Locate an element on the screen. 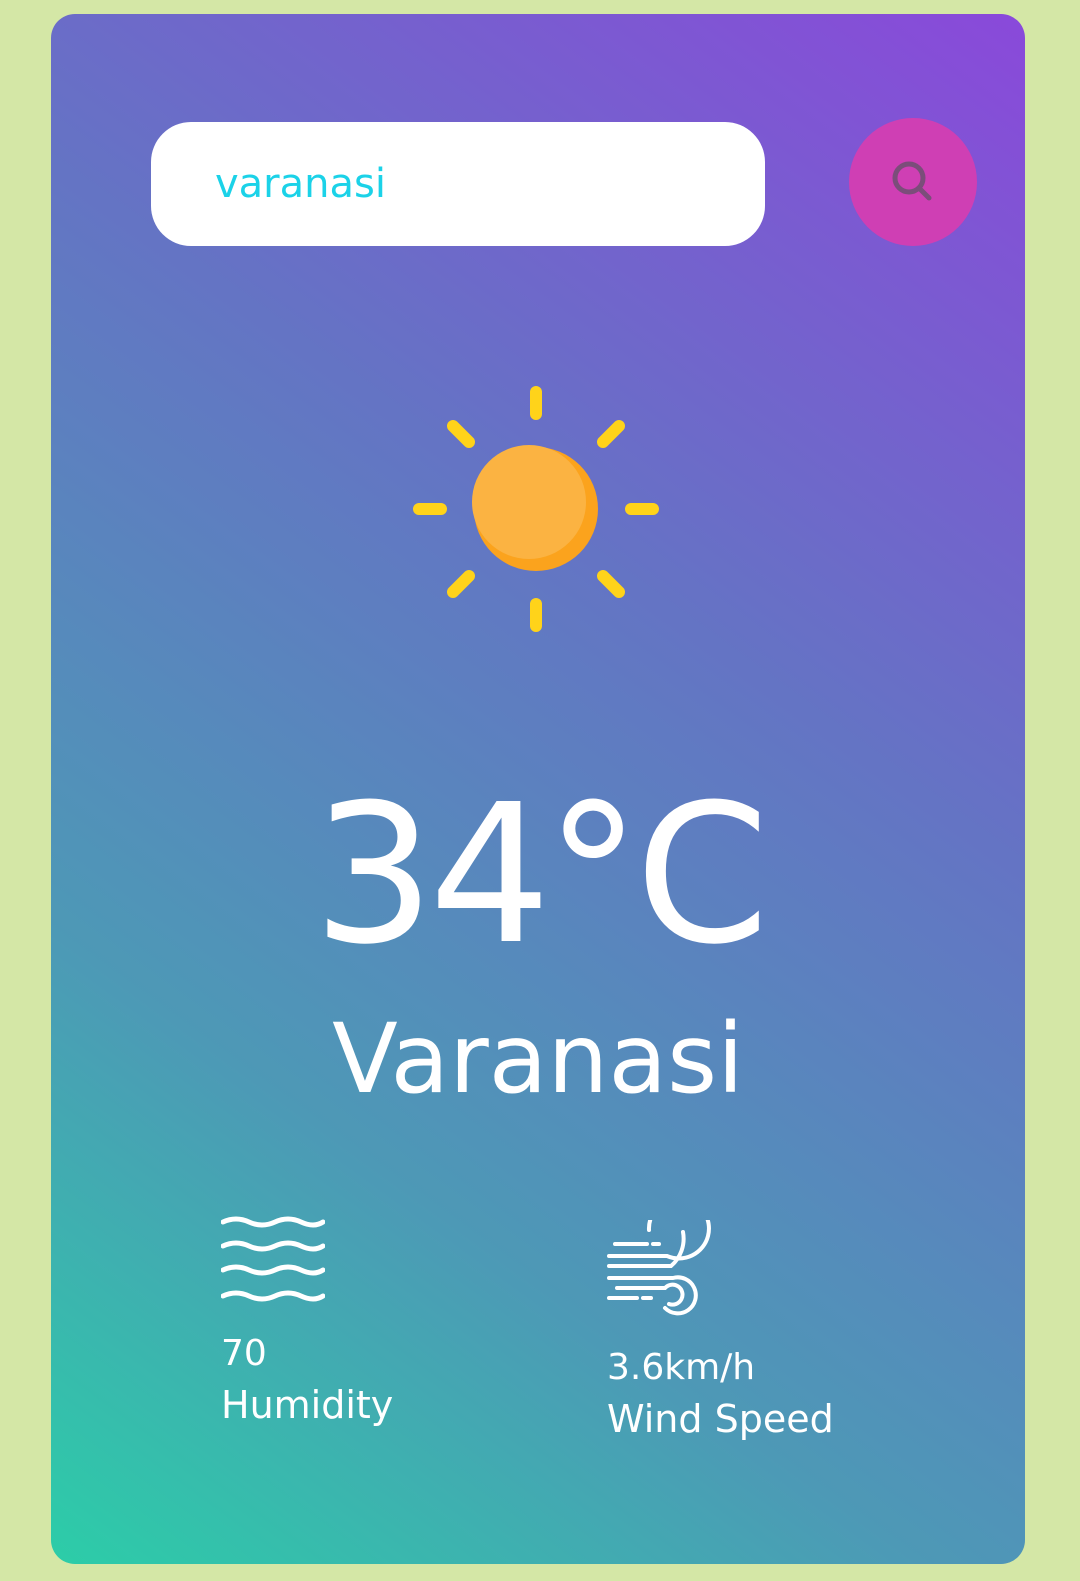 This screenshot has width=1080, height=1581. search-bar is located at coordinates (564, 182).